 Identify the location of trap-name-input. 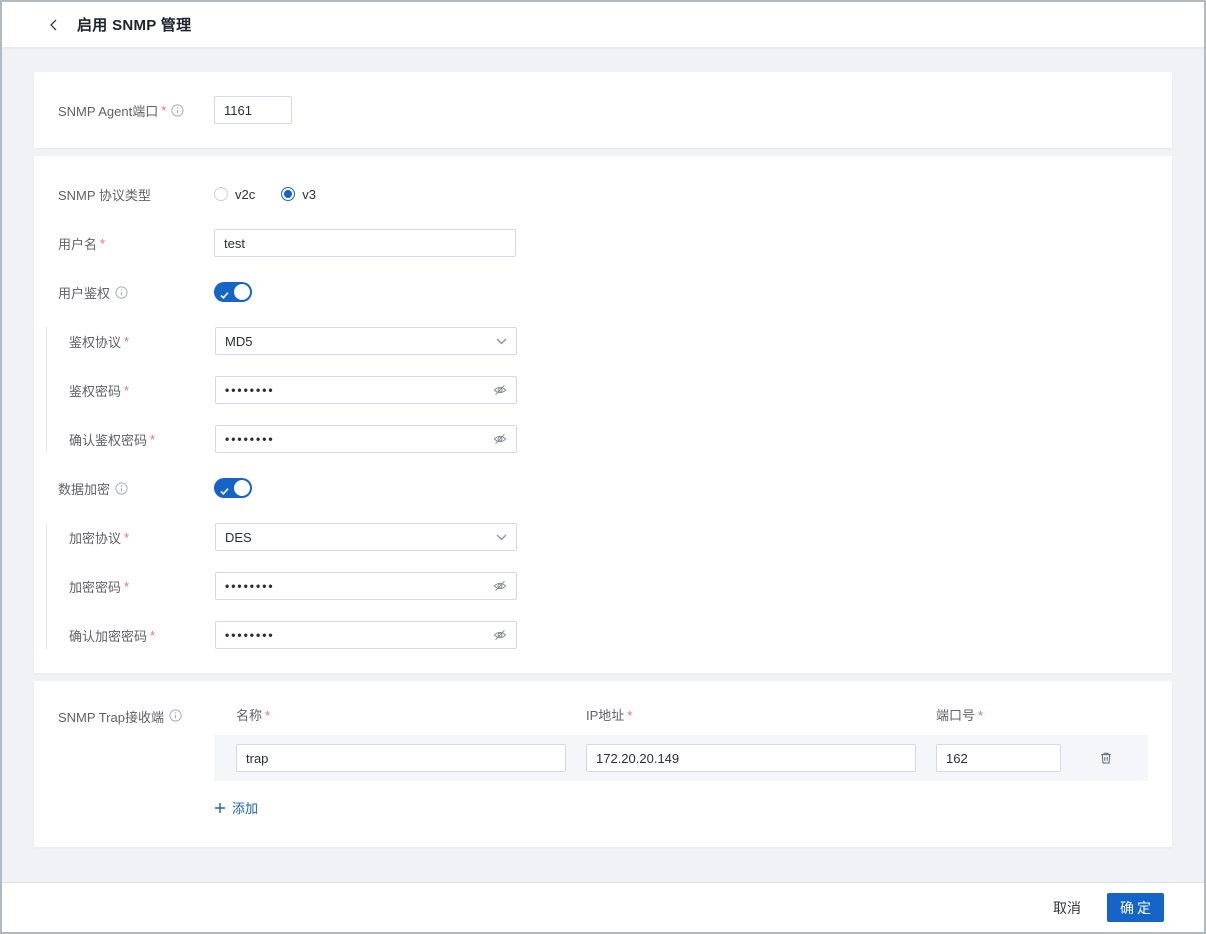
(401, 758).